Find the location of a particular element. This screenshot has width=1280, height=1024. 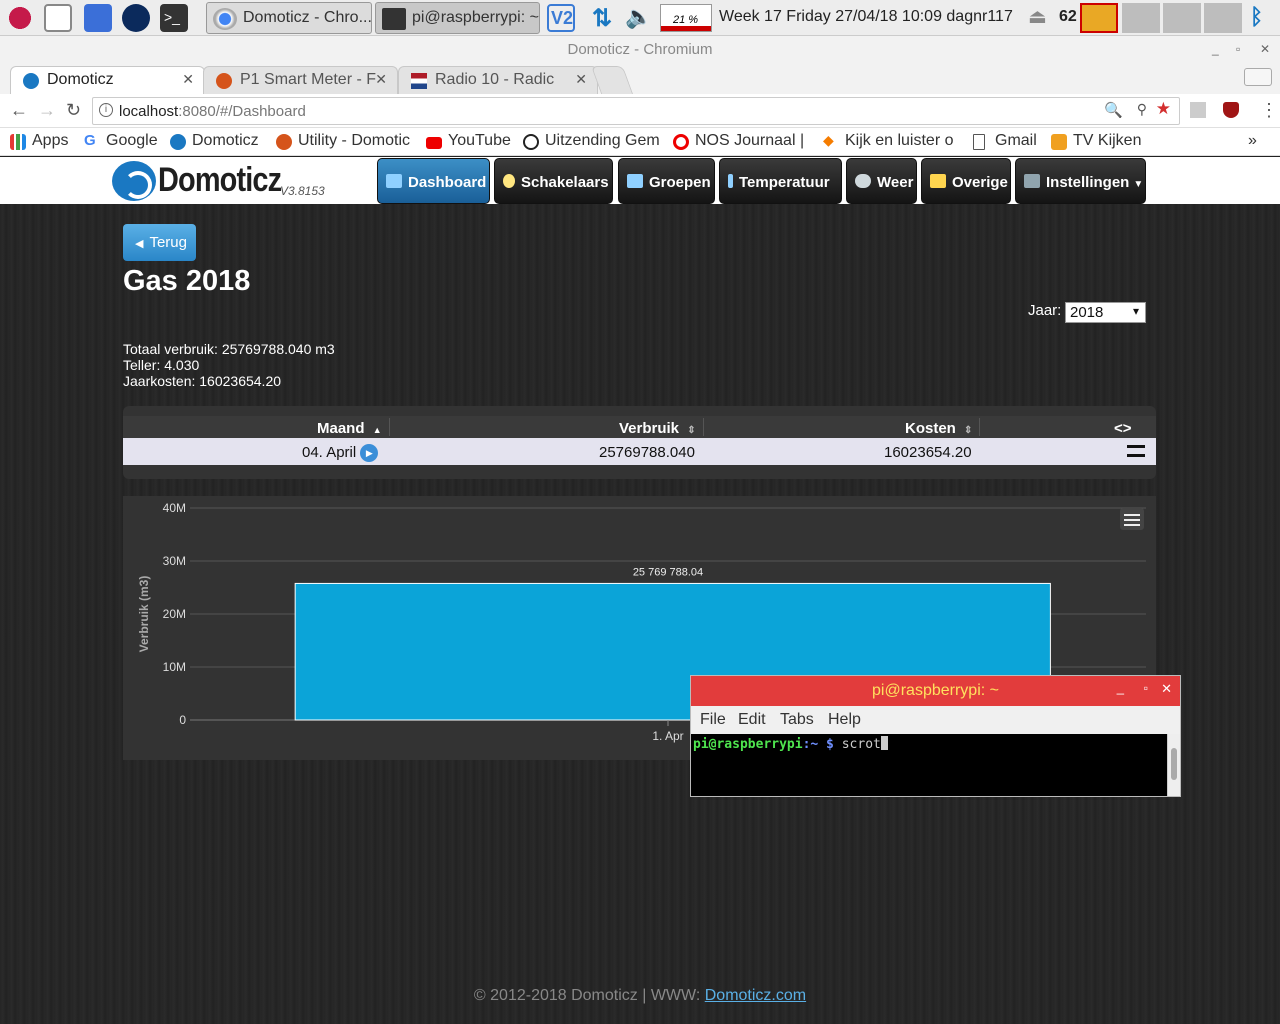

flag-favicon is located at coordinates (419, 81).